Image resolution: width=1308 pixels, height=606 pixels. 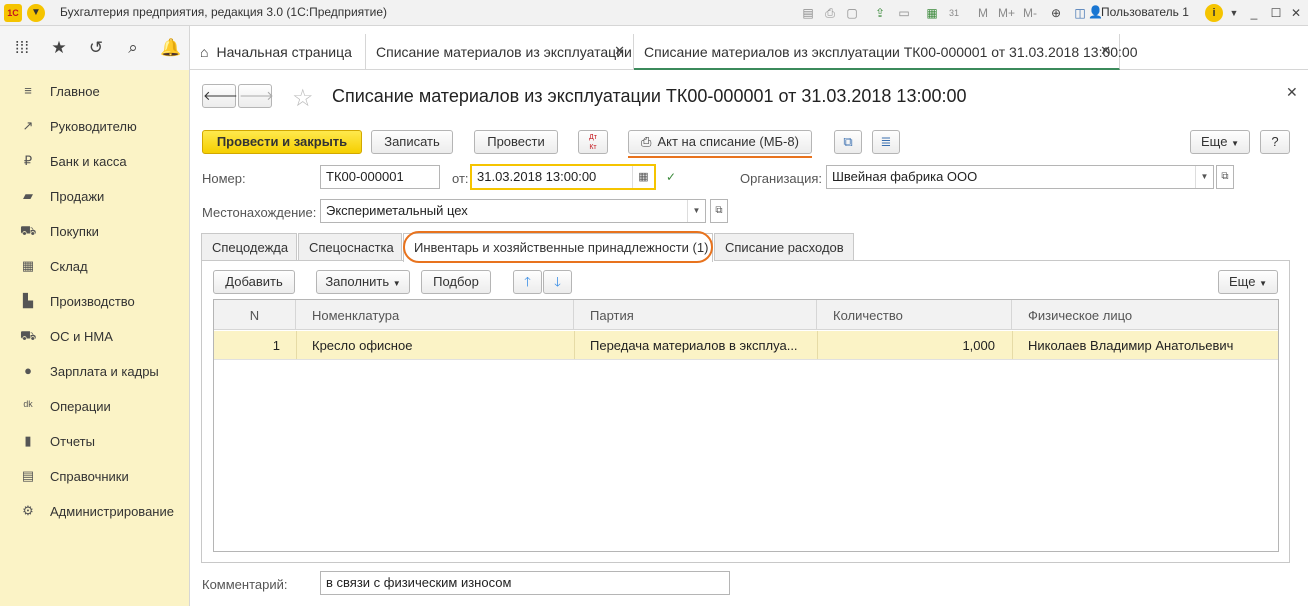 What do you see at coordinates (456, 282) in the screenshot?
I see `select-button: Подбор` at bounding box center [456, 282].